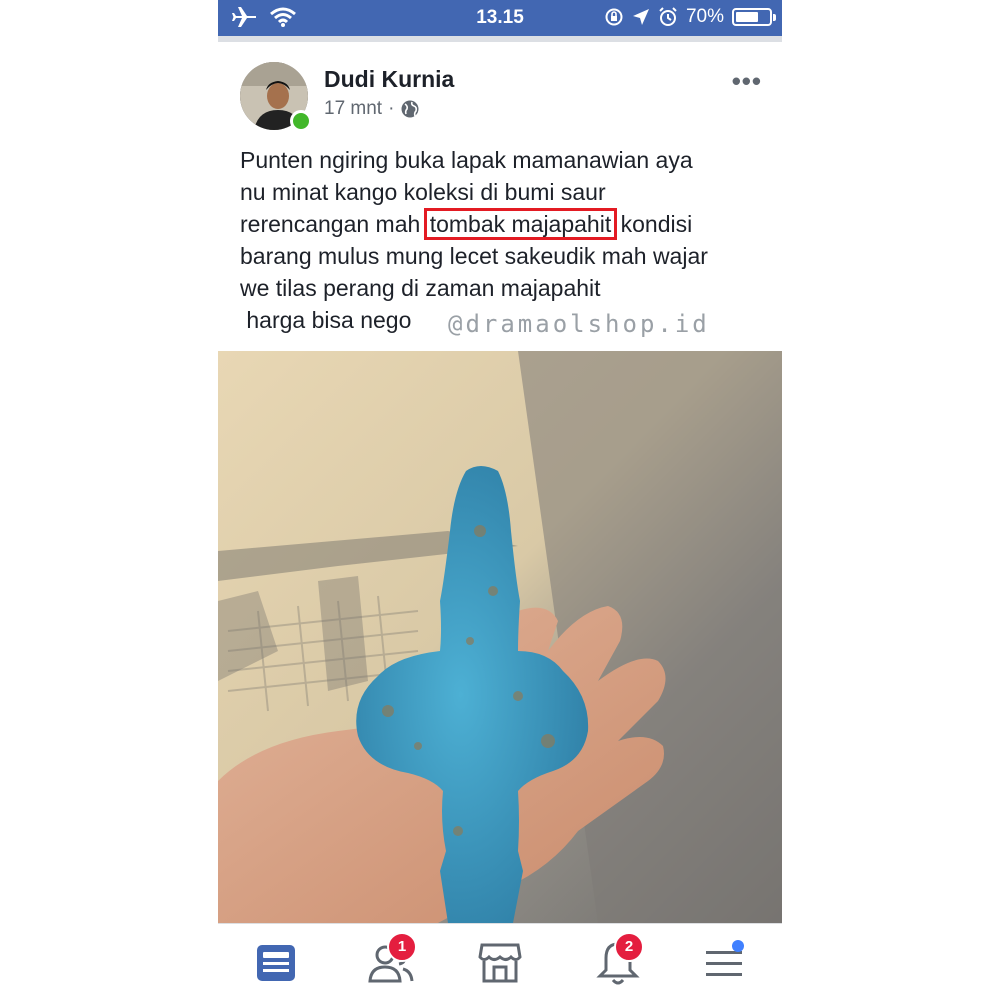 The image size is (1000, 1000). Describe the element at coordinates (301, 121) in the screenshot. I see `online-status-dot` at that location.